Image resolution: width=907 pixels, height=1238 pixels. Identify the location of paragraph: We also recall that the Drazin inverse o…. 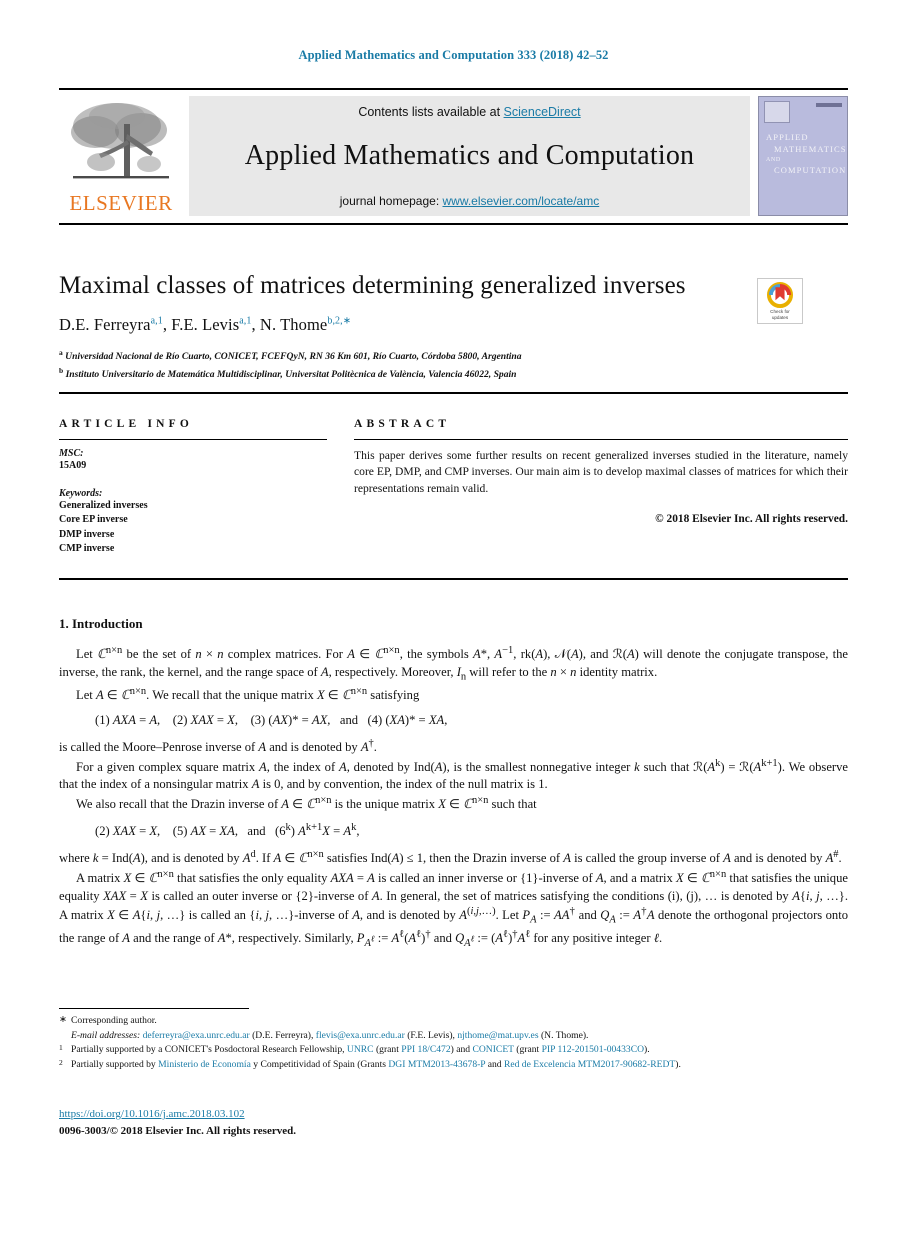
(306, 802).